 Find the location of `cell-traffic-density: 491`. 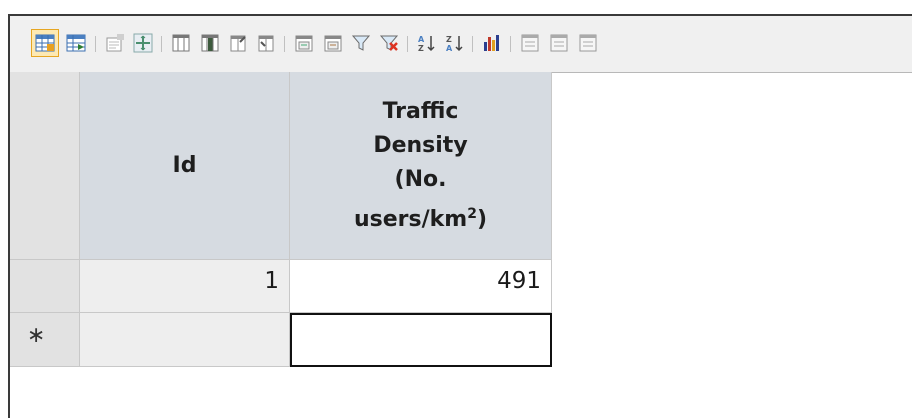

cell-traffic-density: 491 is located at coordinates (421, 286).